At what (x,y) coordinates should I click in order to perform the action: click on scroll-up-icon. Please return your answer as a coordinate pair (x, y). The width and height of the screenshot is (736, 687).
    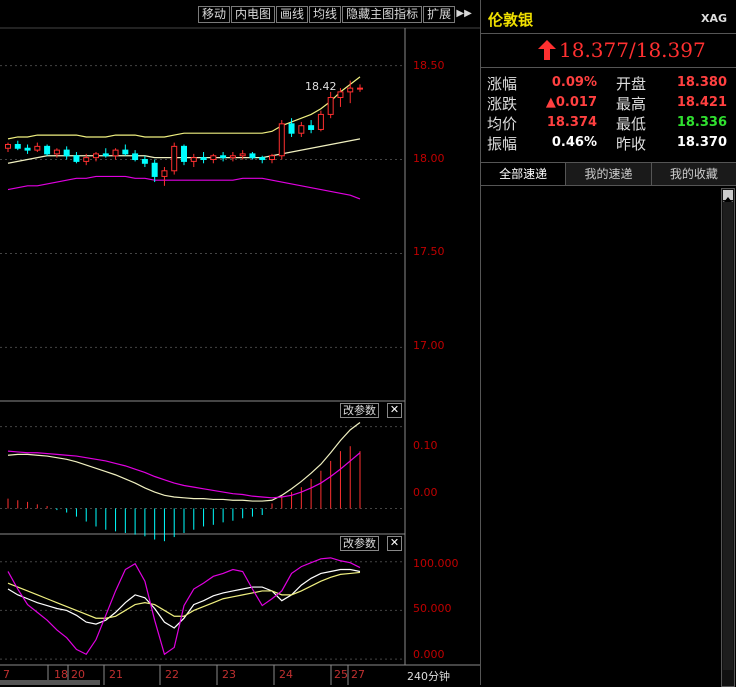
    Looking at the image, I should click on (728, 196).